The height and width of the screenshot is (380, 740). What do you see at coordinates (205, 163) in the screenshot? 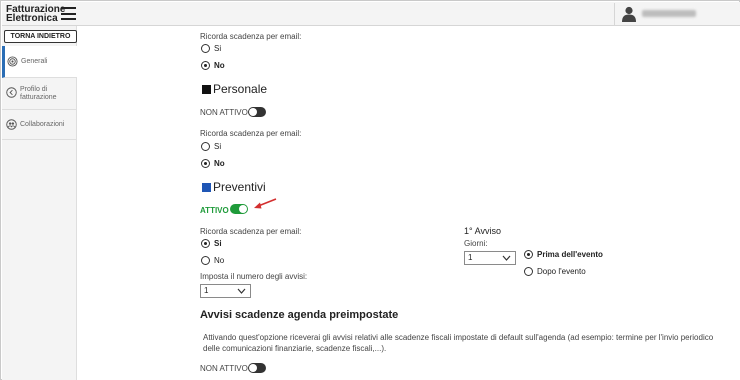
I see `personale-radio-no` at bounding box center [205, 163].